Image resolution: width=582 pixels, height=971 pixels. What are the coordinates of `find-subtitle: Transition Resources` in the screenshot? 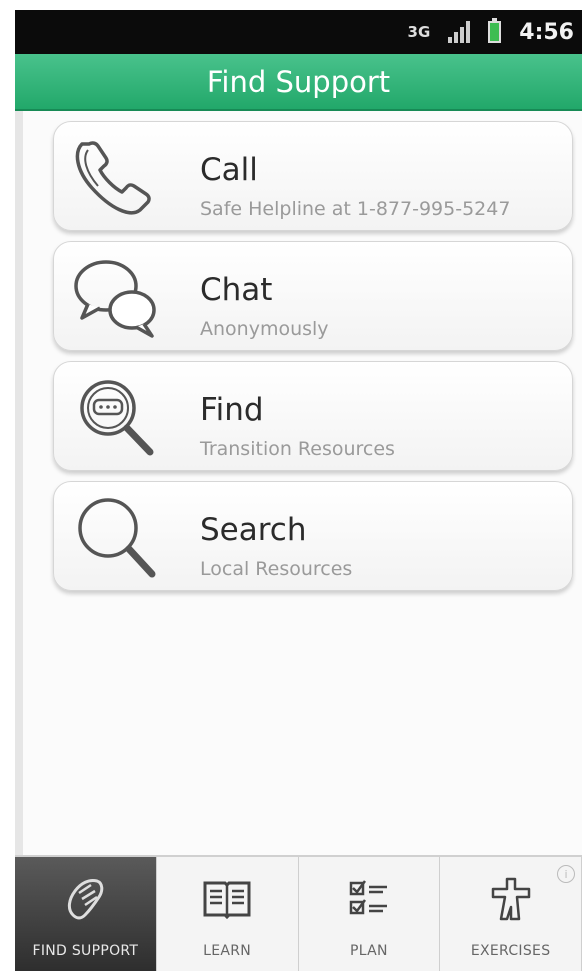 It's located at (297, 449).